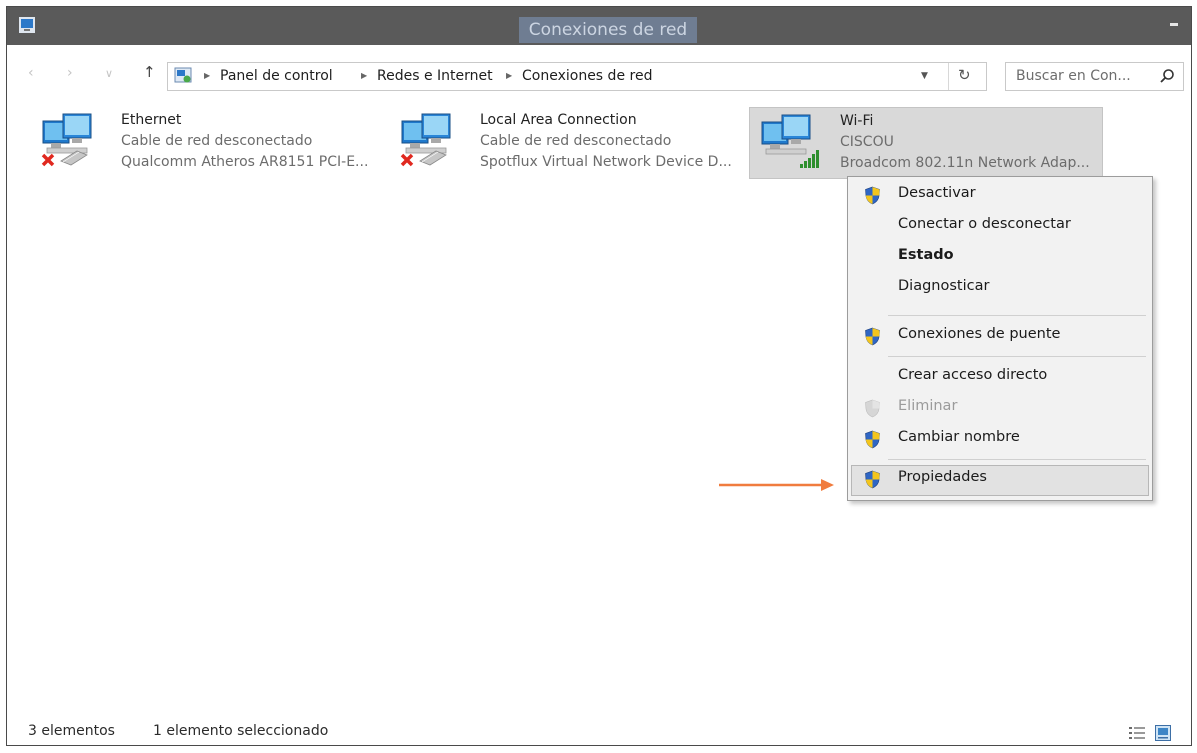 The height and width of the screenshot is (753, 1197). Describe the element at coordinates (587, 76) in the screenshot. I see `breadcrumb-conexiones-de-red: Conexiones de red` at that location.